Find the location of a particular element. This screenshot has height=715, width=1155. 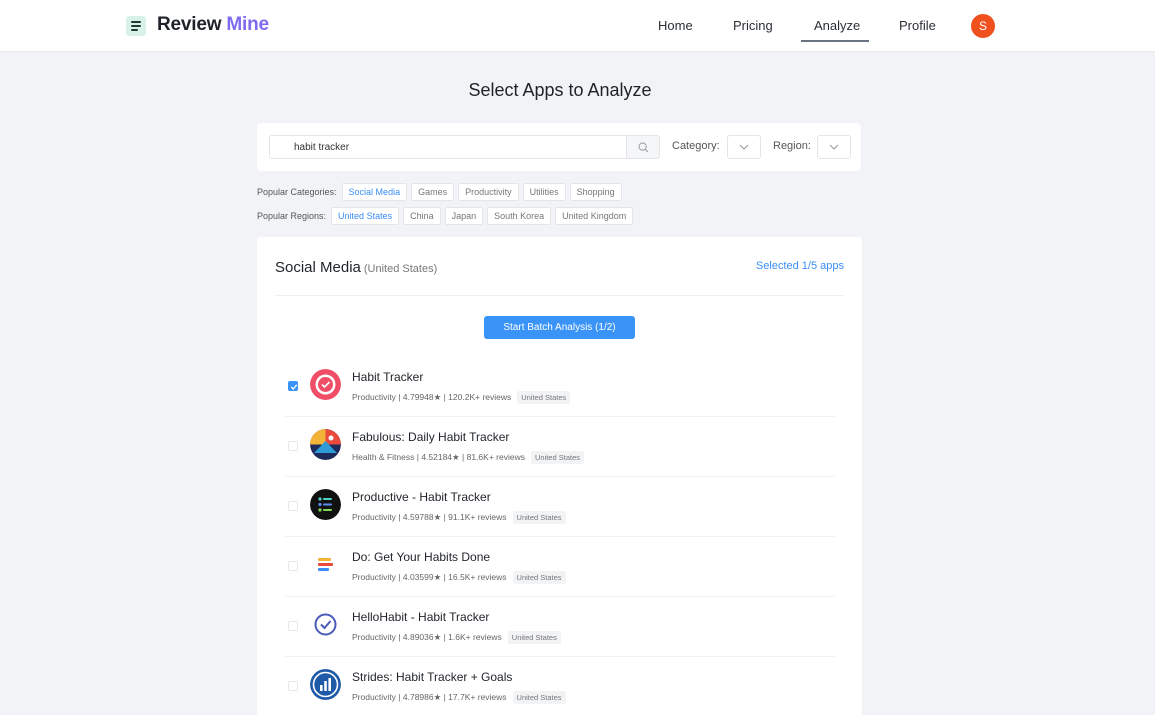

region-label: Region: is located at coordinates (792, 146).